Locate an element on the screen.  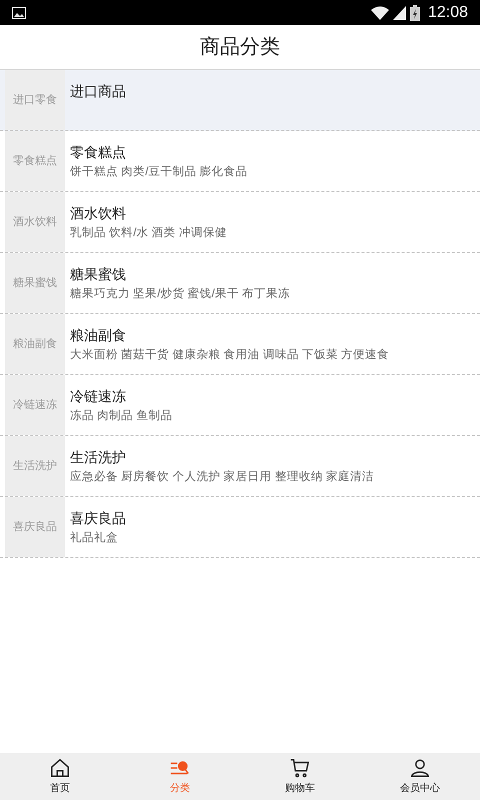
category-title: 粮油副食 is located at coordinates (98, 335).